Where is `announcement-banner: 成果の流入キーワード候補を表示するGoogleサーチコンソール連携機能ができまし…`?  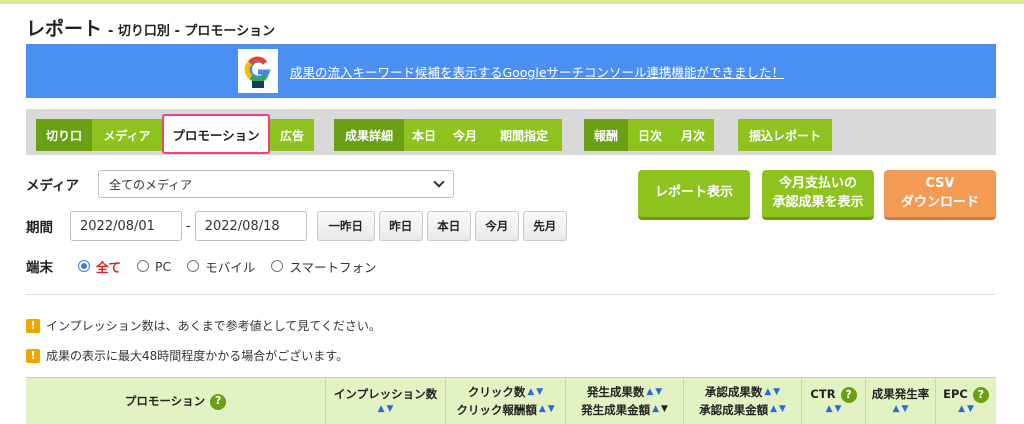 announcement-banner: 成果の流入キーワード候補を表示するGoogleサーチコンソール連携機能ができまし… is located at coordinates (511, 71).